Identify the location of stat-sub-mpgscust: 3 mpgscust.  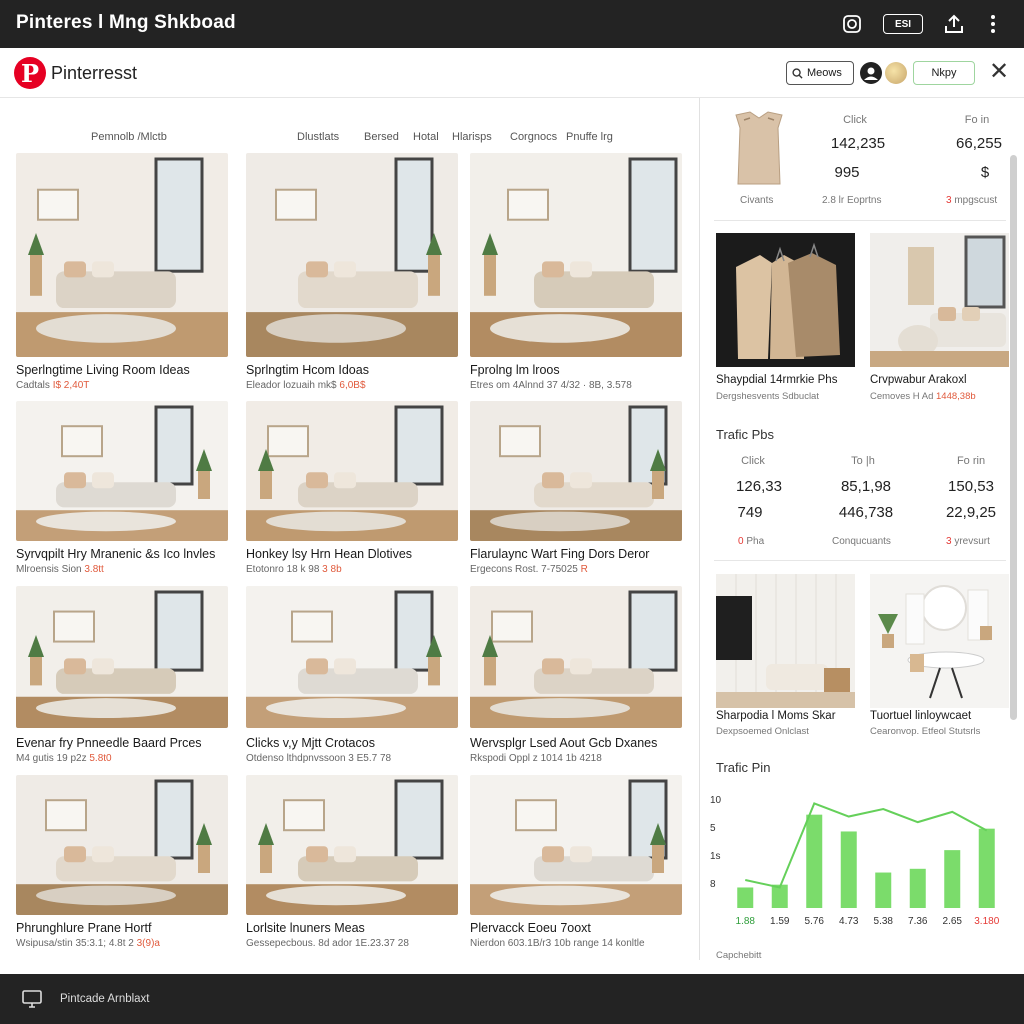
(971, 200).